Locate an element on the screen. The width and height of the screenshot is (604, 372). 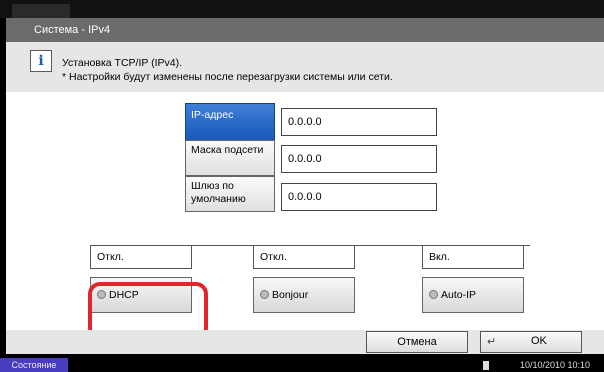
date-time: 10/10/2010 10:10 is located at coordinates (555, 365).